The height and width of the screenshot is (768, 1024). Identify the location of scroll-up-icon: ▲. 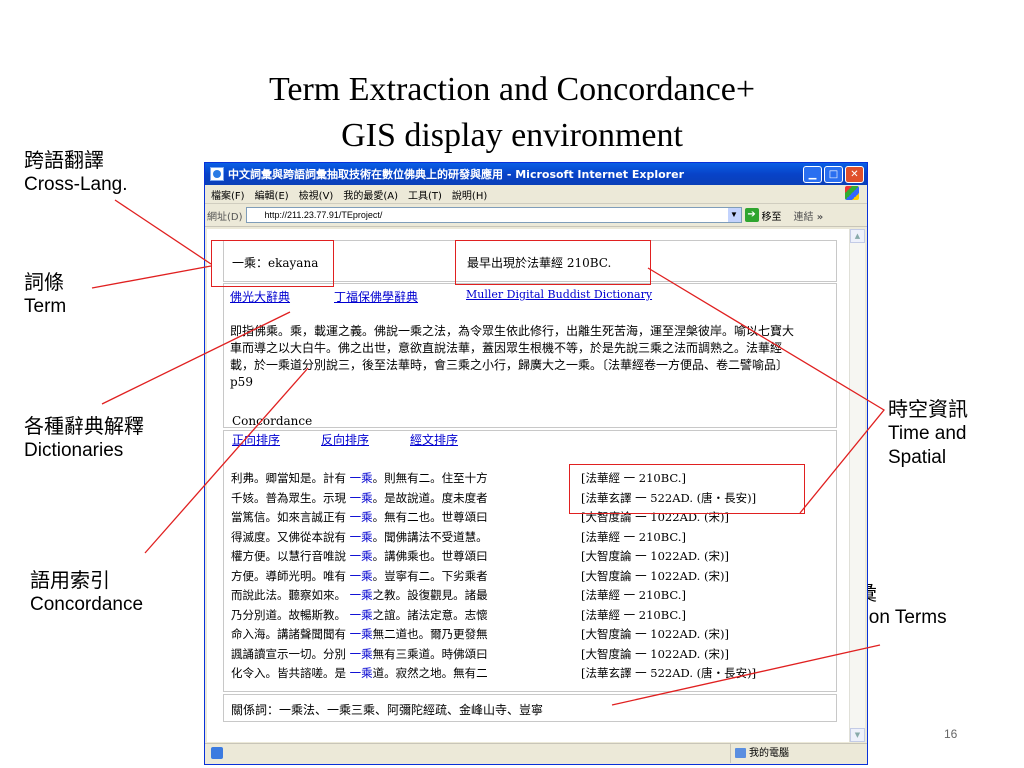
(857, 236).